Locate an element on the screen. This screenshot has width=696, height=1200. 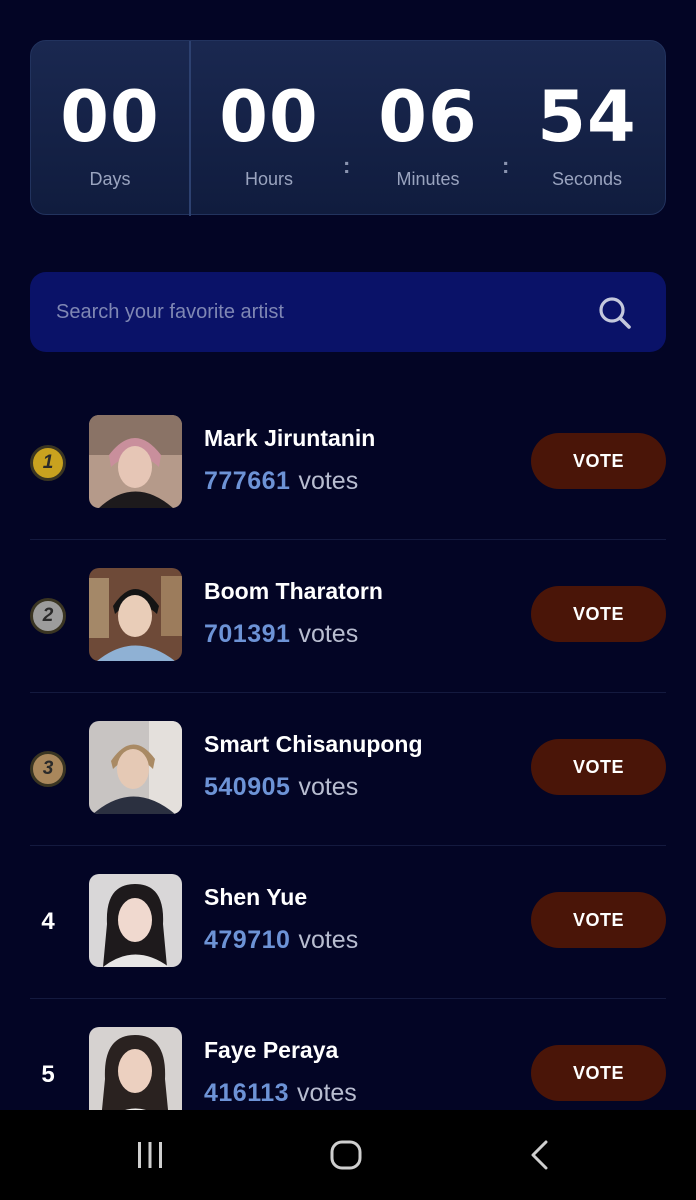
back-button is located at coordinates (540, 1155).